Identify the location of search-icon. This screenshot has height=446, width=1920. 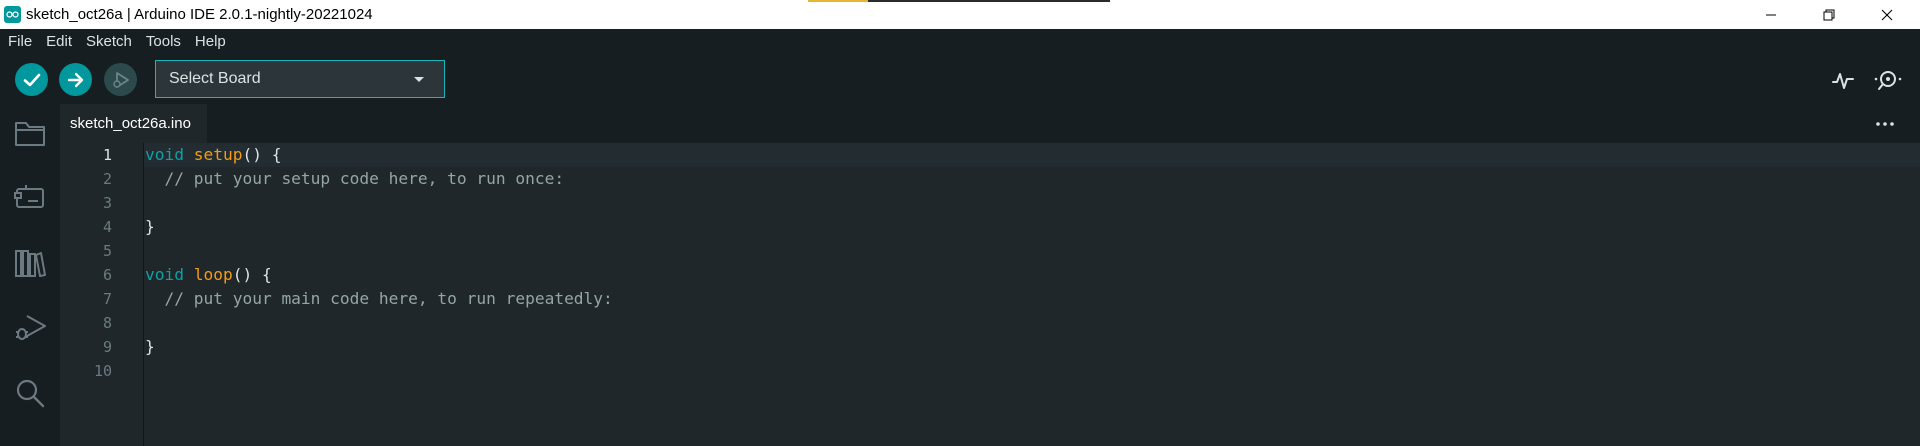
(30, 393).